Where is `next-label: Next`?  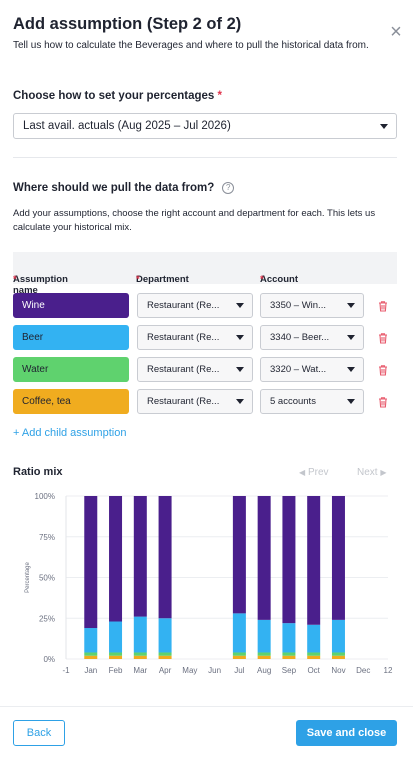
next-label: Next is located at coordinates (367, 472).